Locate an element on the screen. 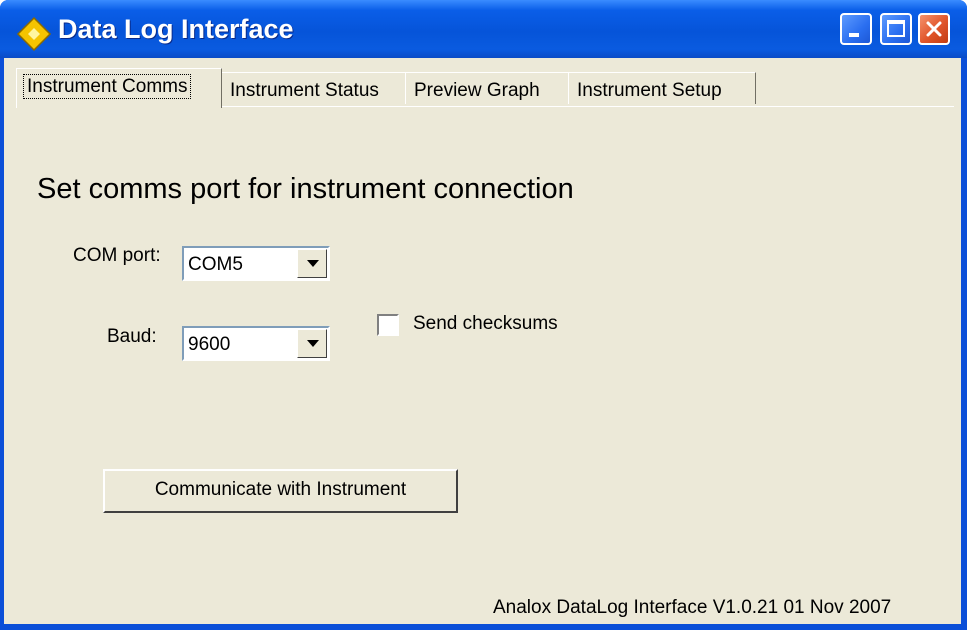 The image size is (970, 632). com-port-label: COM port: is located at coordinates (117, 255).